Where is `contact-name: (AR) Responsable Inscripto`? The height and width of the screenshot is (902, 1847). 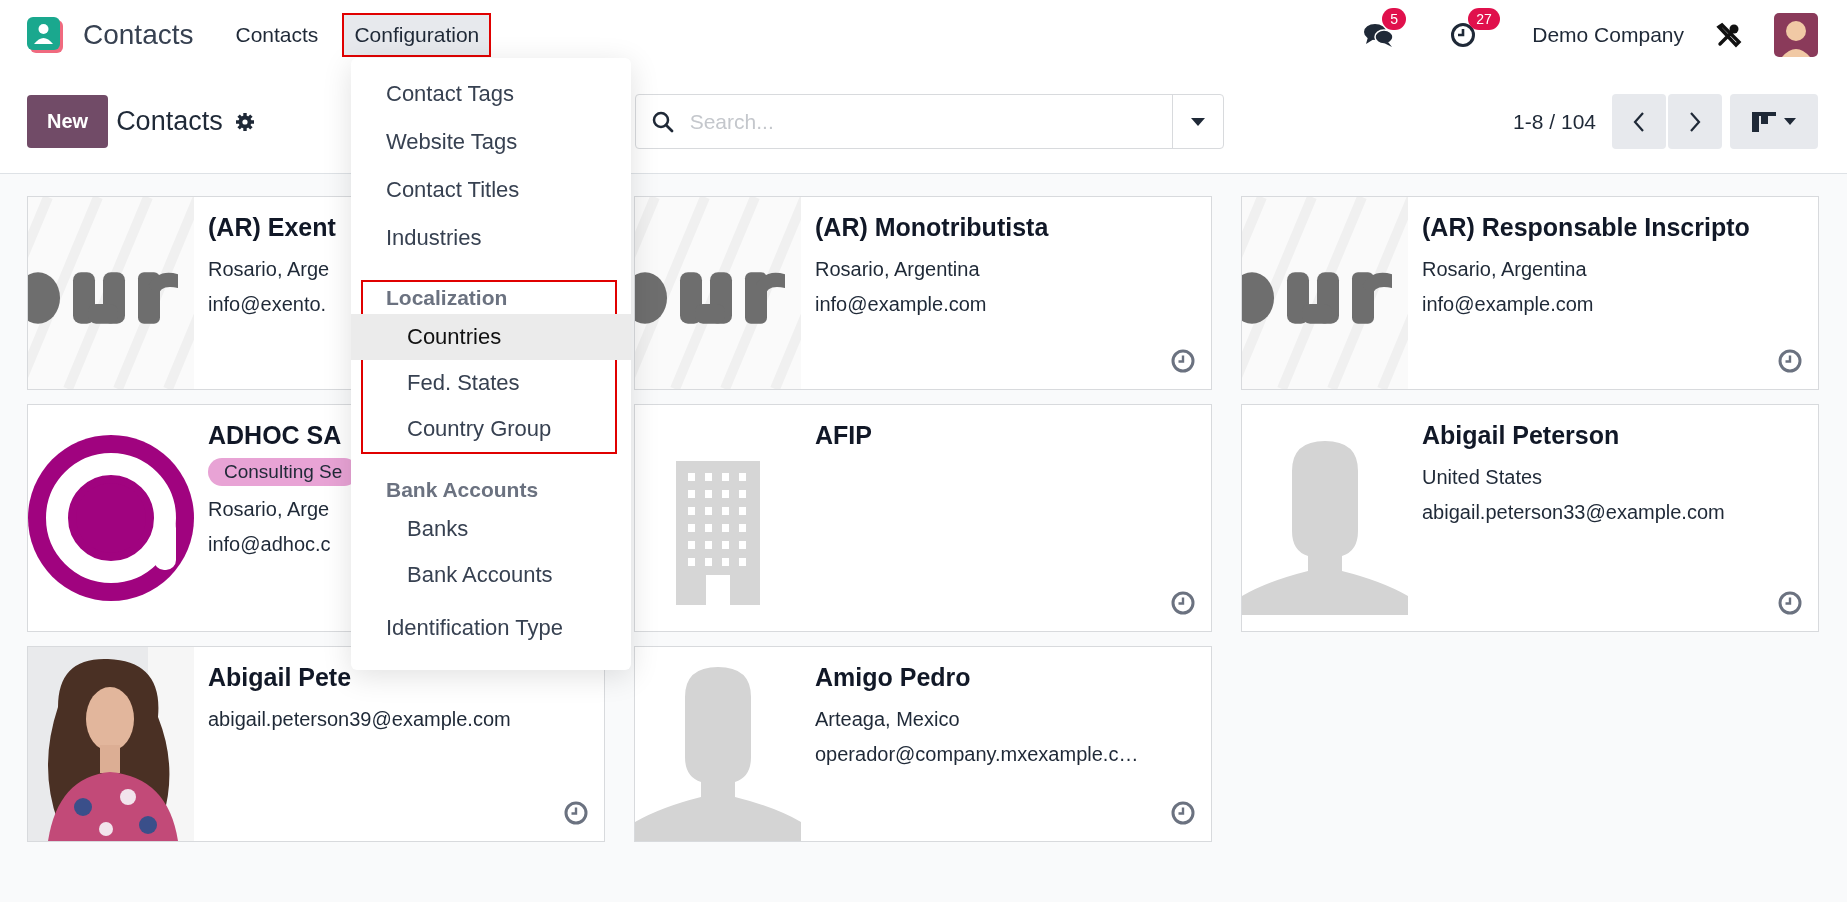 contact-name: (AR) Responsable Inscripto is located at coordinates (1586, 227).